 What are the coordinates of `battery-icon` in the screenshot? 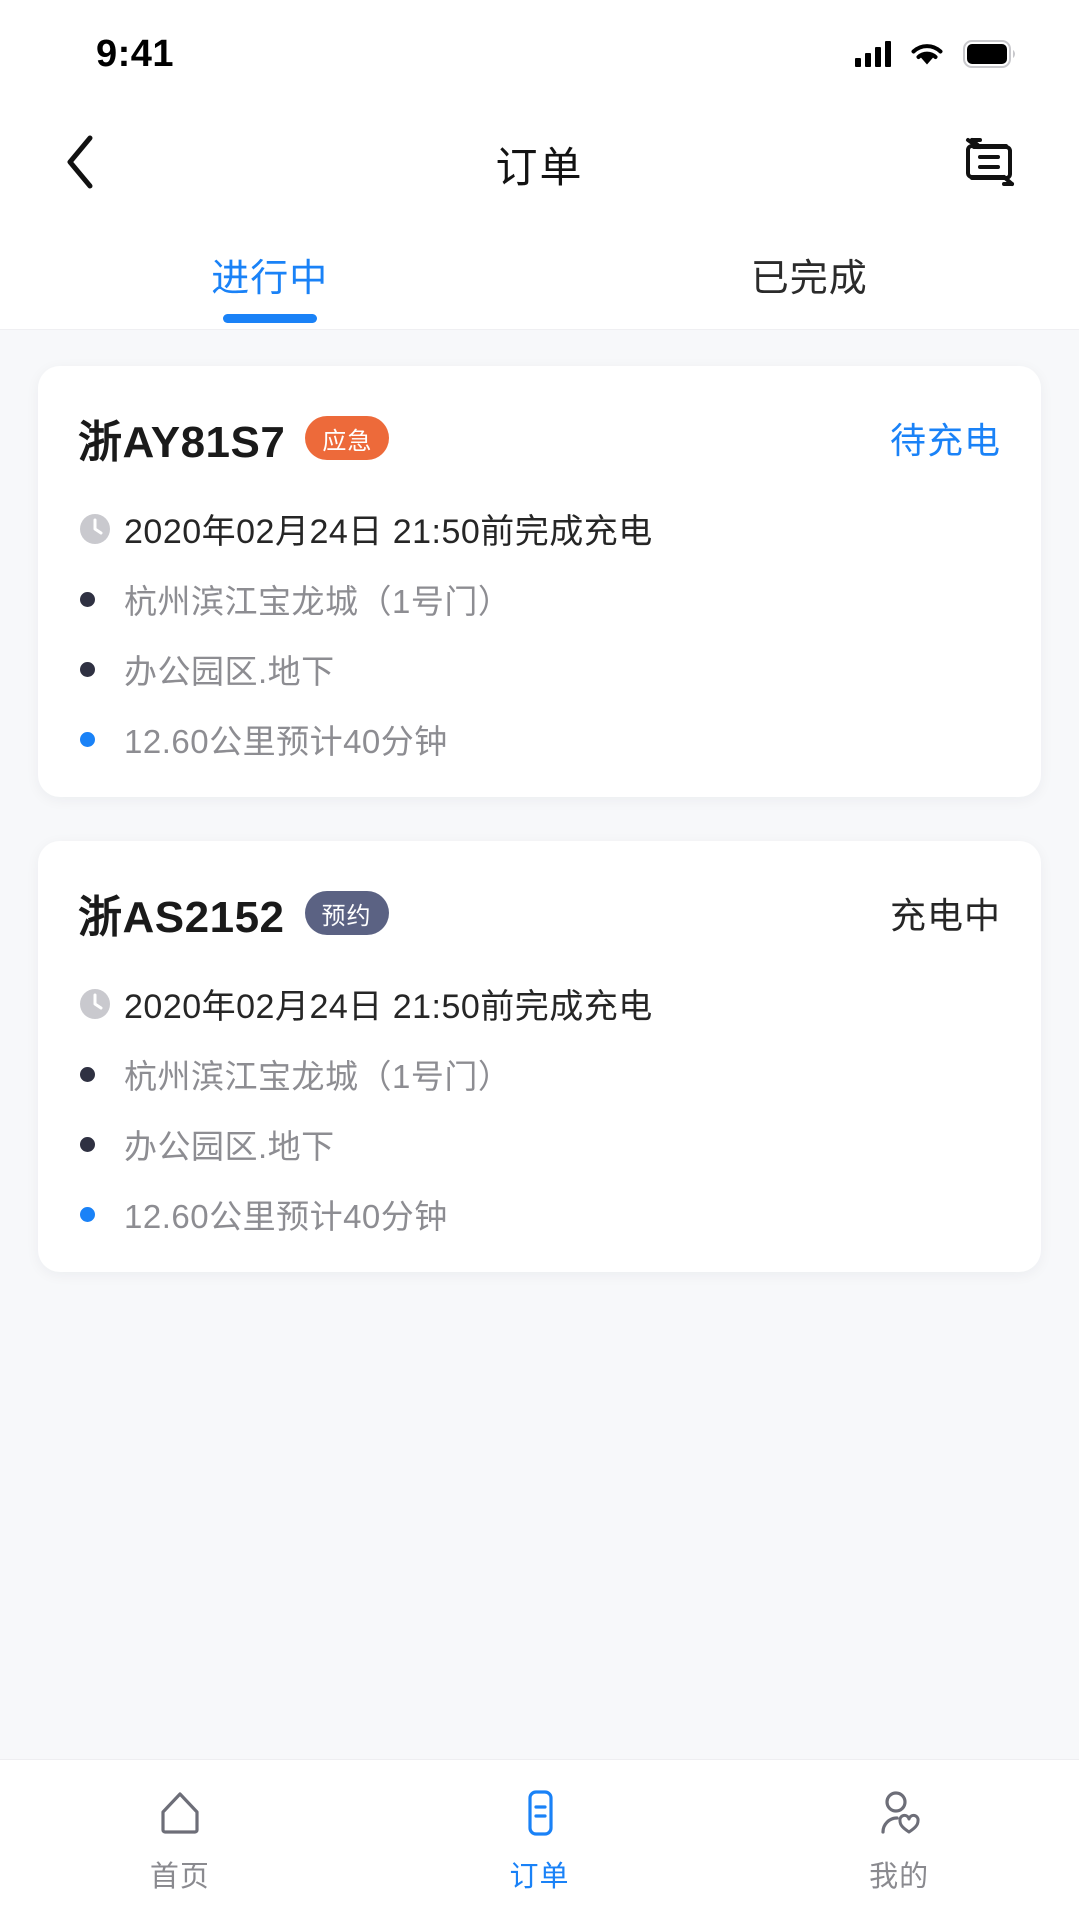 It's located at (990, 54).